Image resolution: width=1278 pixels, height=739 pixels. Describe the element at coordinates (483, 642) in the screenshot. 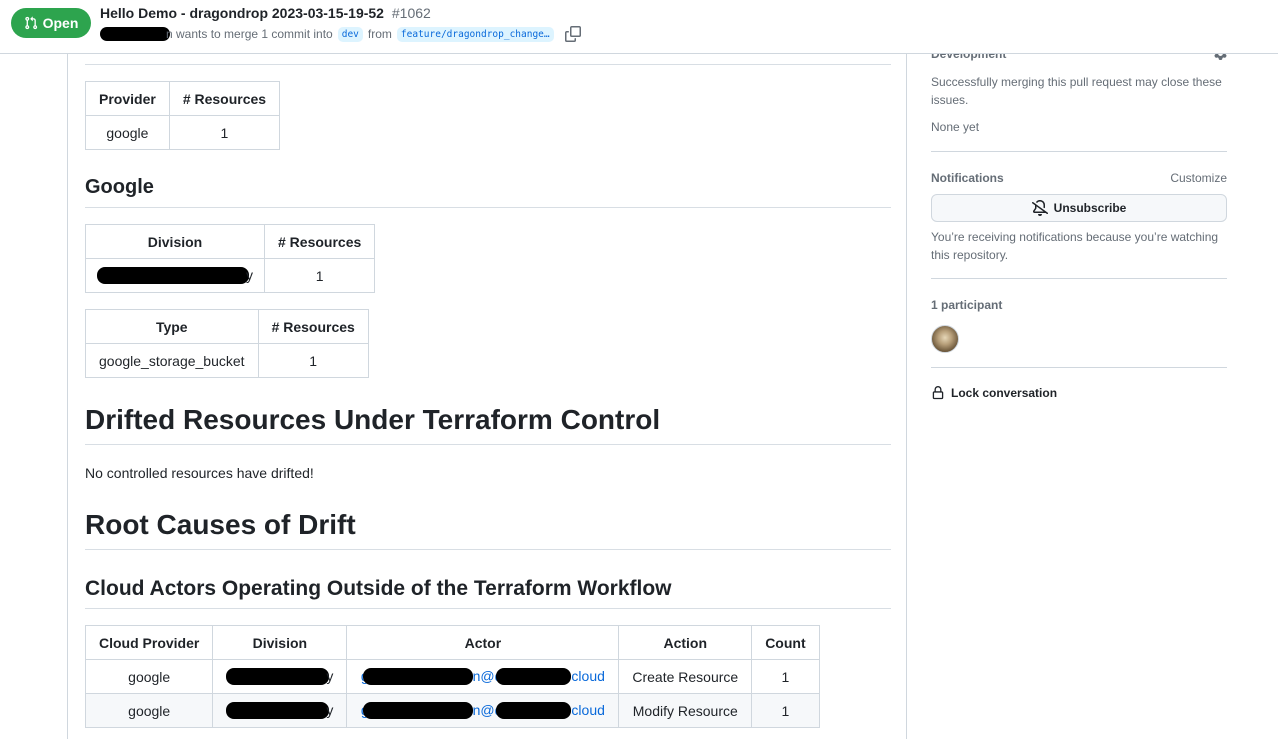

I see `table-header: Actor` at that location.